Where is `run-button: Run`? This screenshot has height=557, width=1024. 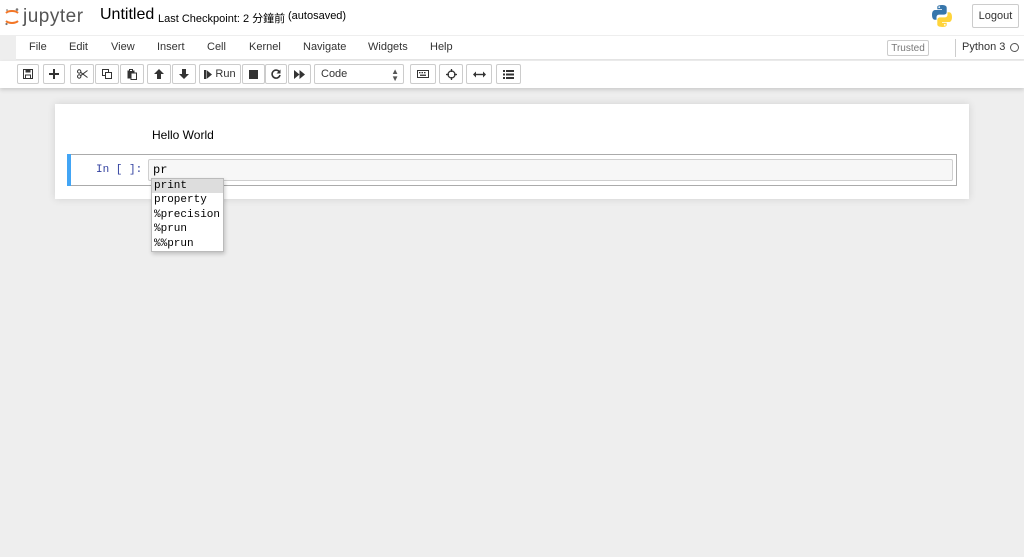
run-button: Run is located at coordinates (220, 74).